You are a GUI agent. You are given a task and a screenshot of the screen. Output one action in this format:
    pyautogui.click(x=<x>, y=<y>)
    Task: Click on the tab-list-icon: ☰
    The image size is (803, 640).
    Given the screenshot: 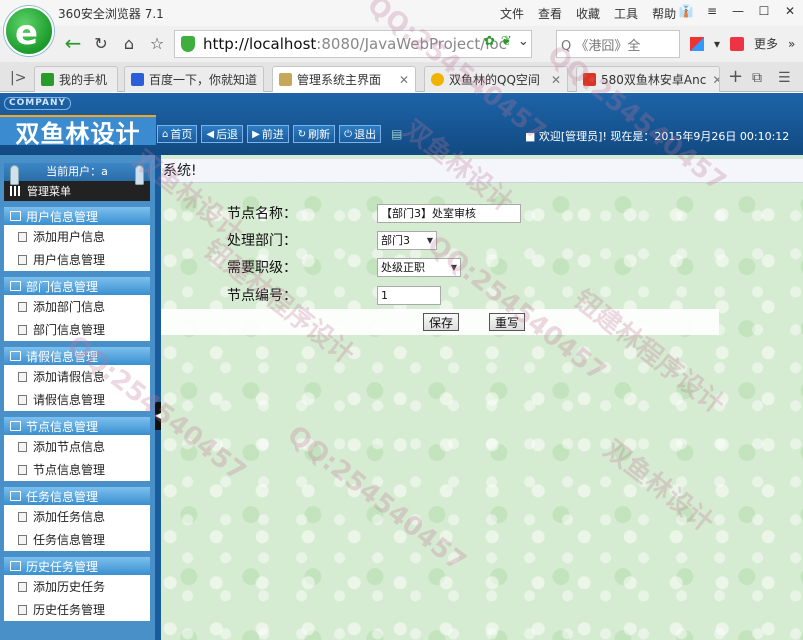 What is the action you would take?
    pyautogui.click(x=784, y=78)
    